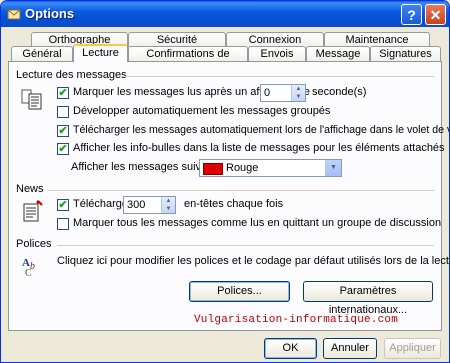 The image size is (450, 363). Describe the element at coordinates (100, 53) in the screenshot. I see `tab-lecture: Lecture` at that location.